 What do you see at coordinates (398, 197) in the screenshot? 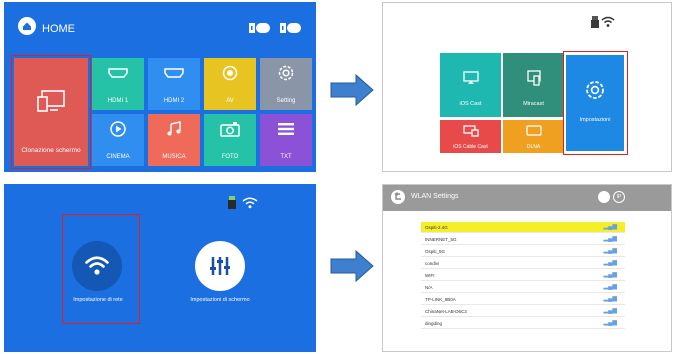
I see `back-icon` at bounding box center [398, 197].